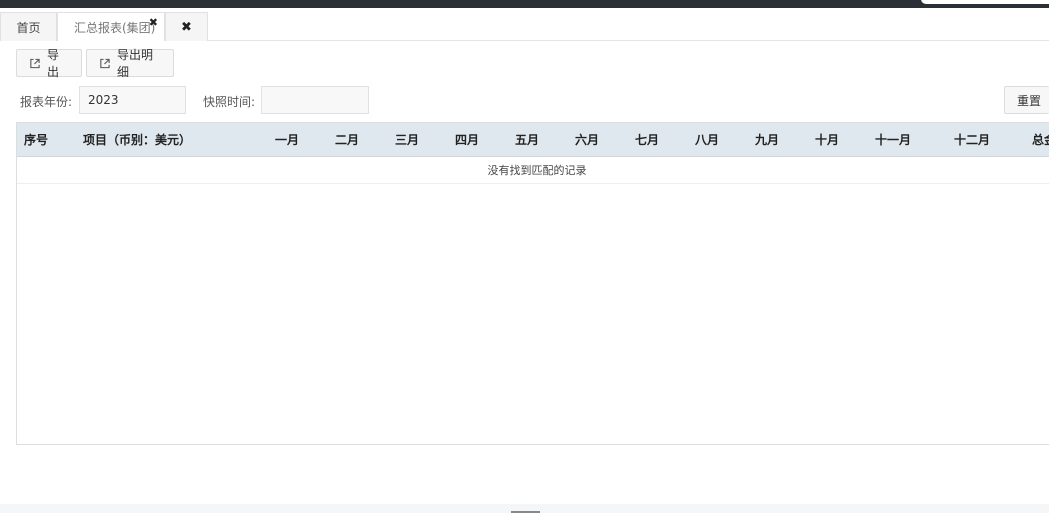 The width and height of the screenshot is (1049, 513). I want to click on reset-button: 重置, so click(1026, 100).